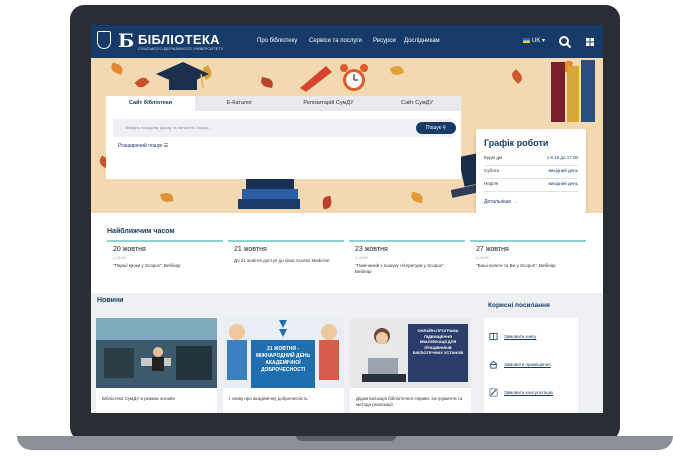 Image resolution: width=673 pixels, height=458 pixels. Describe the element at coordinates (335, 41) in the screenshot. I see `nav-services: Сервіси та послуги` at that location.